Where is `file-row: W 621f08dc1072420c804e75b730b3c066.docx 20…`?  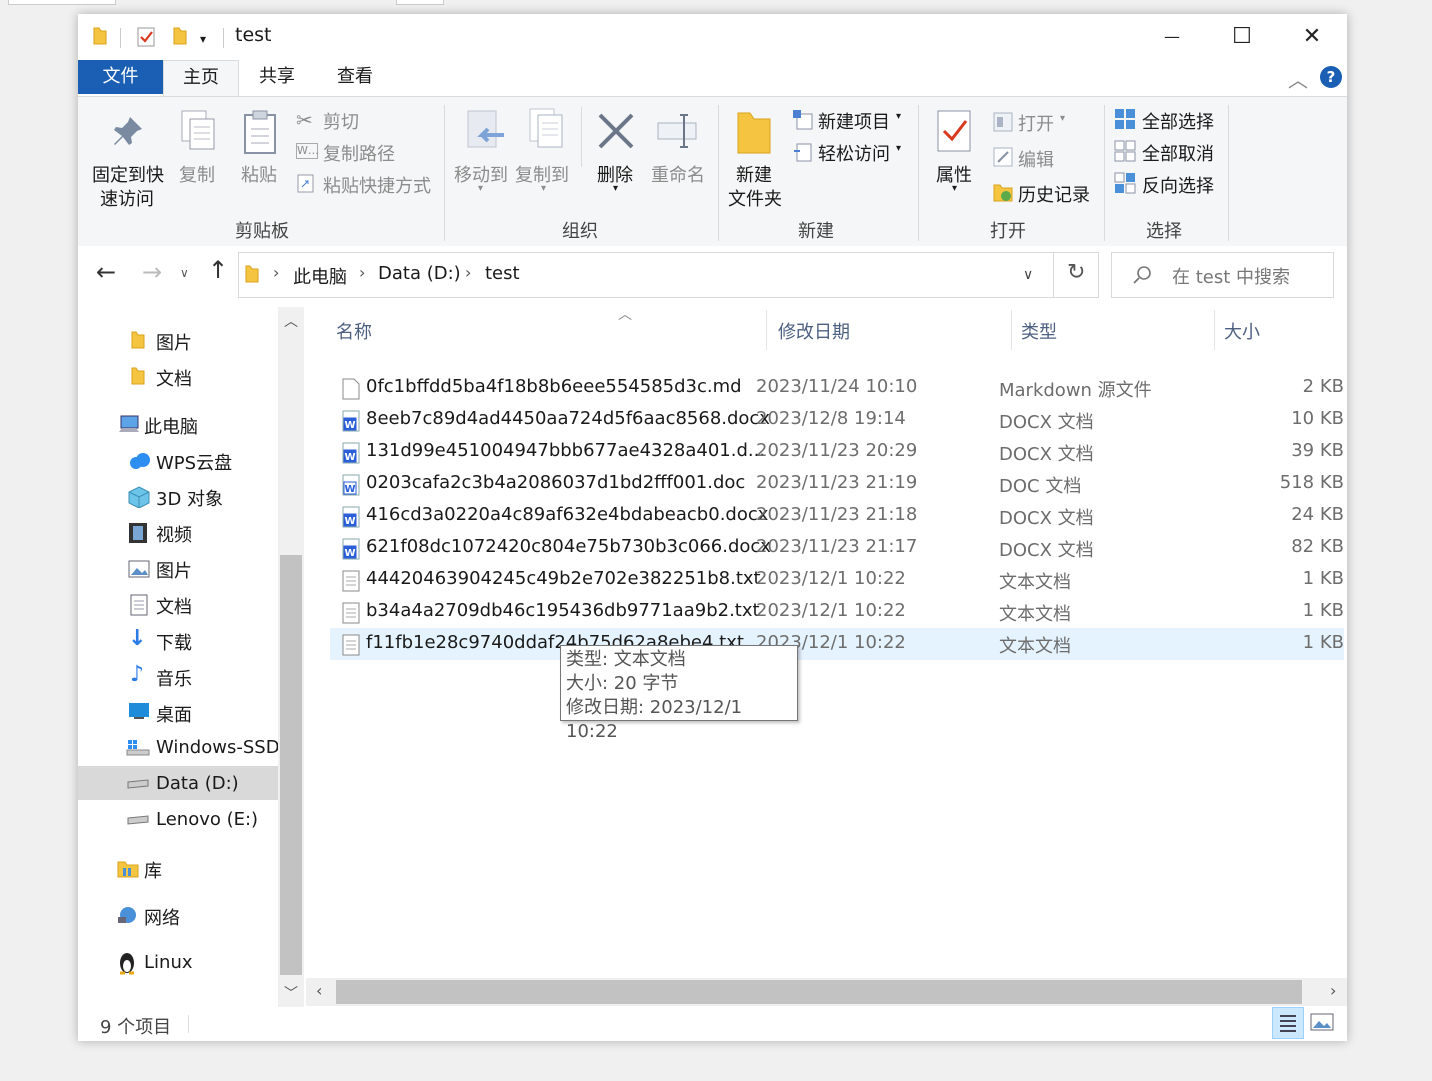 file-row: W 621f08dc1072420c804e75b730b3c066.docx 20… is located at coordinates (837, 548).